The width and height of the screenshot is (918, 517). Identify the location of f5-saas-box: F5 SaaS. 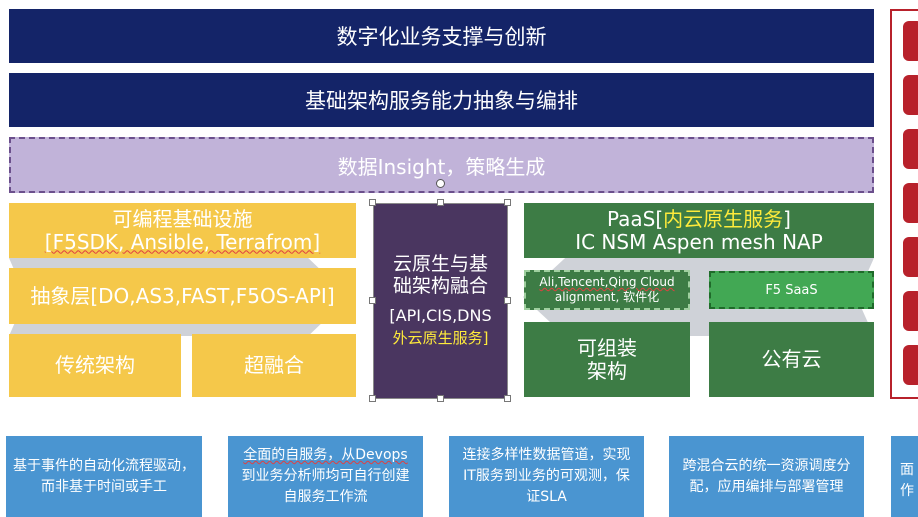
(791, 290).